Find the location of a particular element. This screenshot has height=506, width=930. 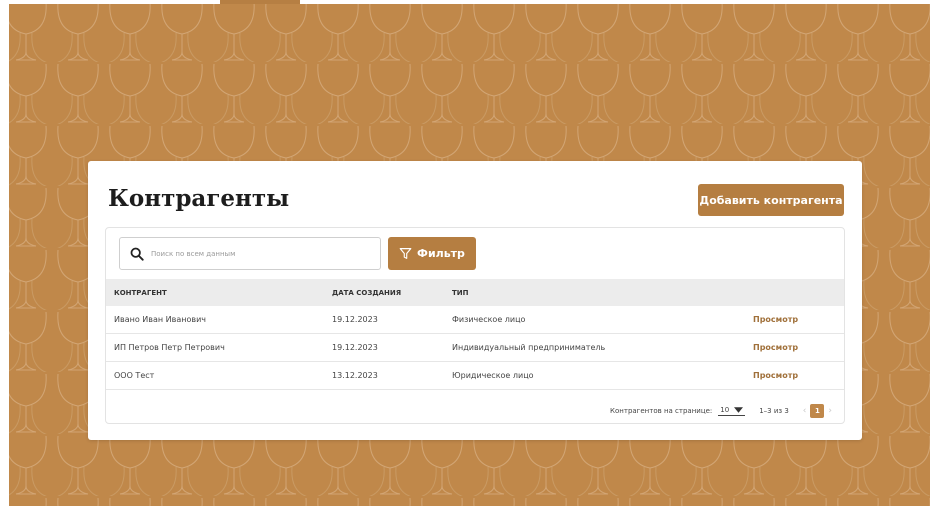

page-button-current: 1 is located at coordinates (817, 411).